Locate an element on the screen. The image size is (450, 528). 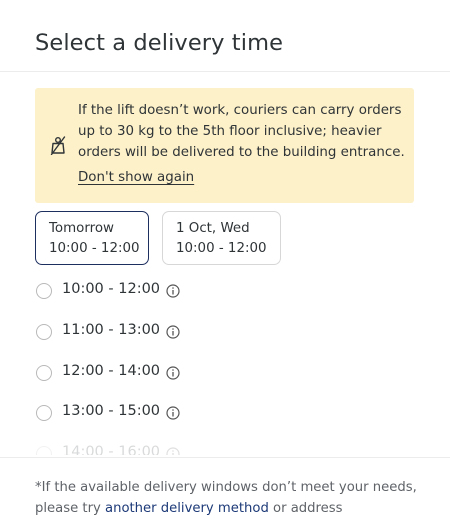
weight-off-icon is located at coordinates (58, 145).